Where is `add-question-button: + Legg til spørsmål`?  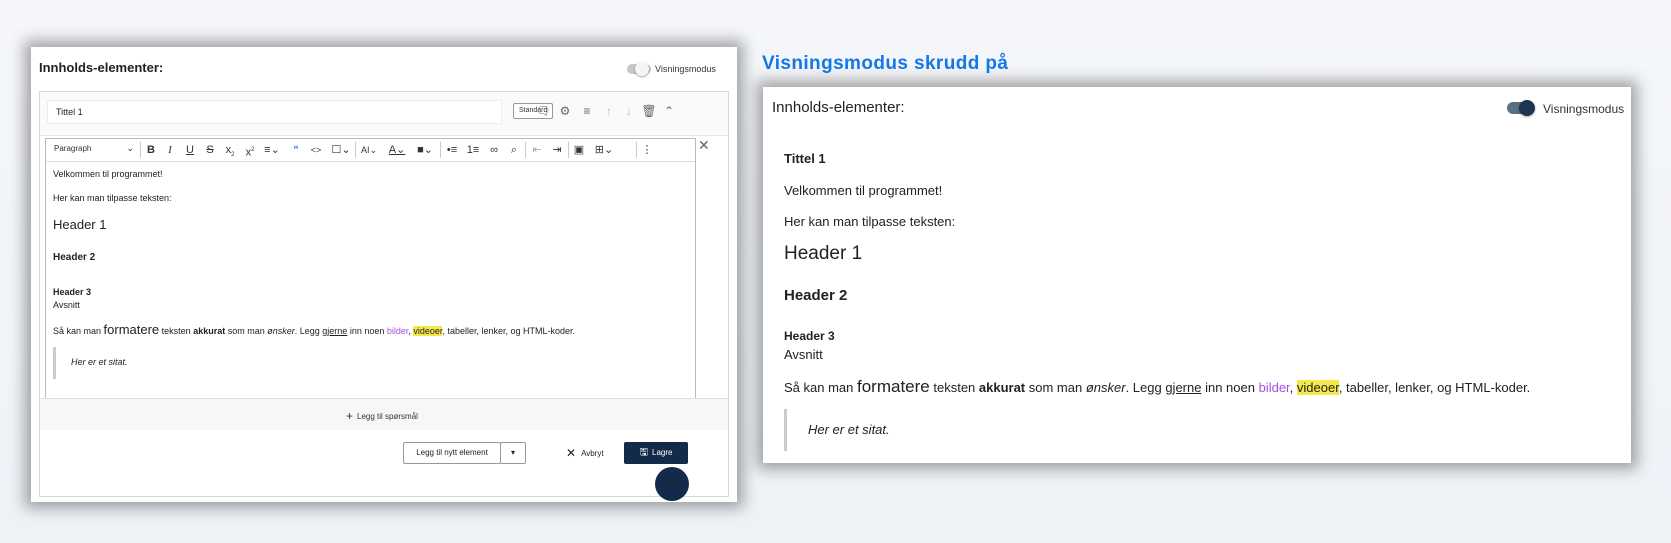 add-question-button: + Legg til spørsmål is located at coordinates (382, 416).